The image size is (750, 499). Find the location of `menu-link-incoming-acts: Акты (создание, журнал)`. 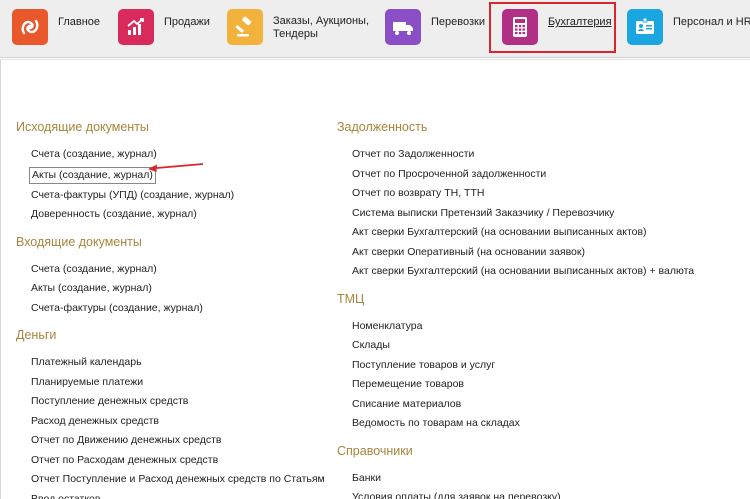

menu-link-incoming-acts: Акты (создание, журнал) is located at coordinates (171, 289).